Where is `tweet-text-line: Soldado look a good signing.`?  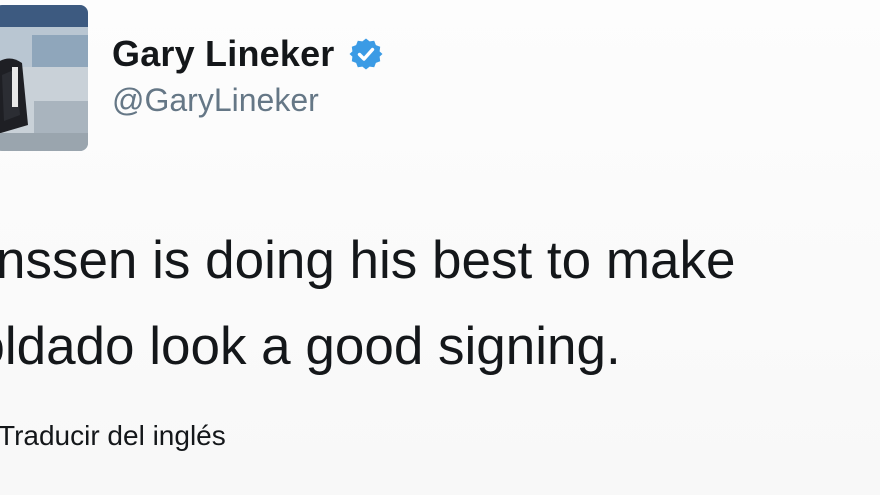 tweet-text-line: Soldado look a good signing. is located at coordinates (310, 346).